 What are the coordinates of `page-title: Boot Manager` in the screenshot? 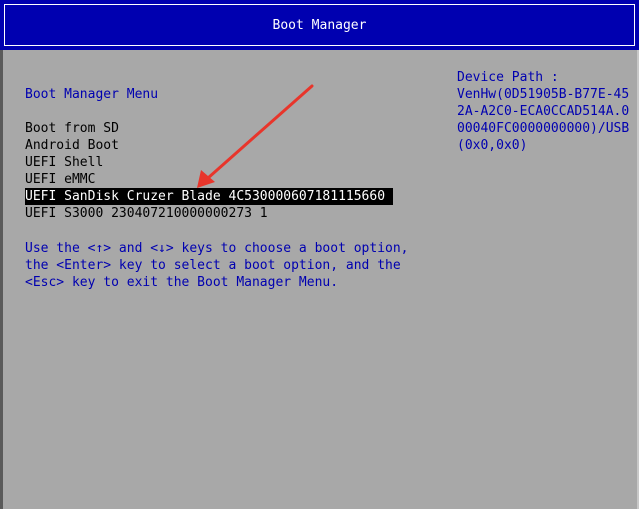 It's located at (319, 25).